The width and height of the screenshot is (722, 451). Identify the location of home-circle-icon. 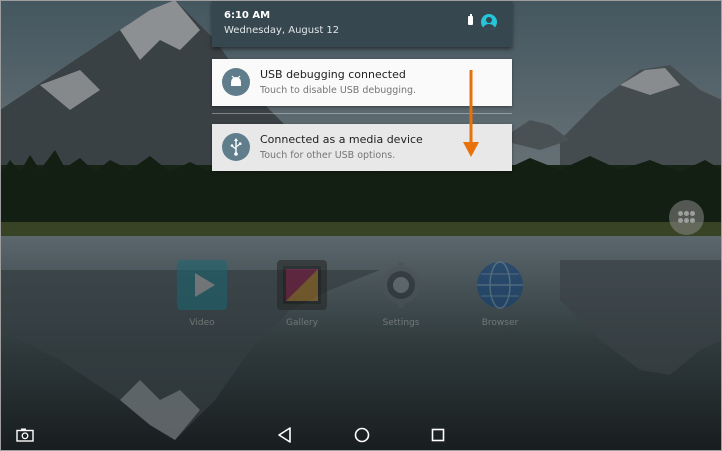
(362, 435).